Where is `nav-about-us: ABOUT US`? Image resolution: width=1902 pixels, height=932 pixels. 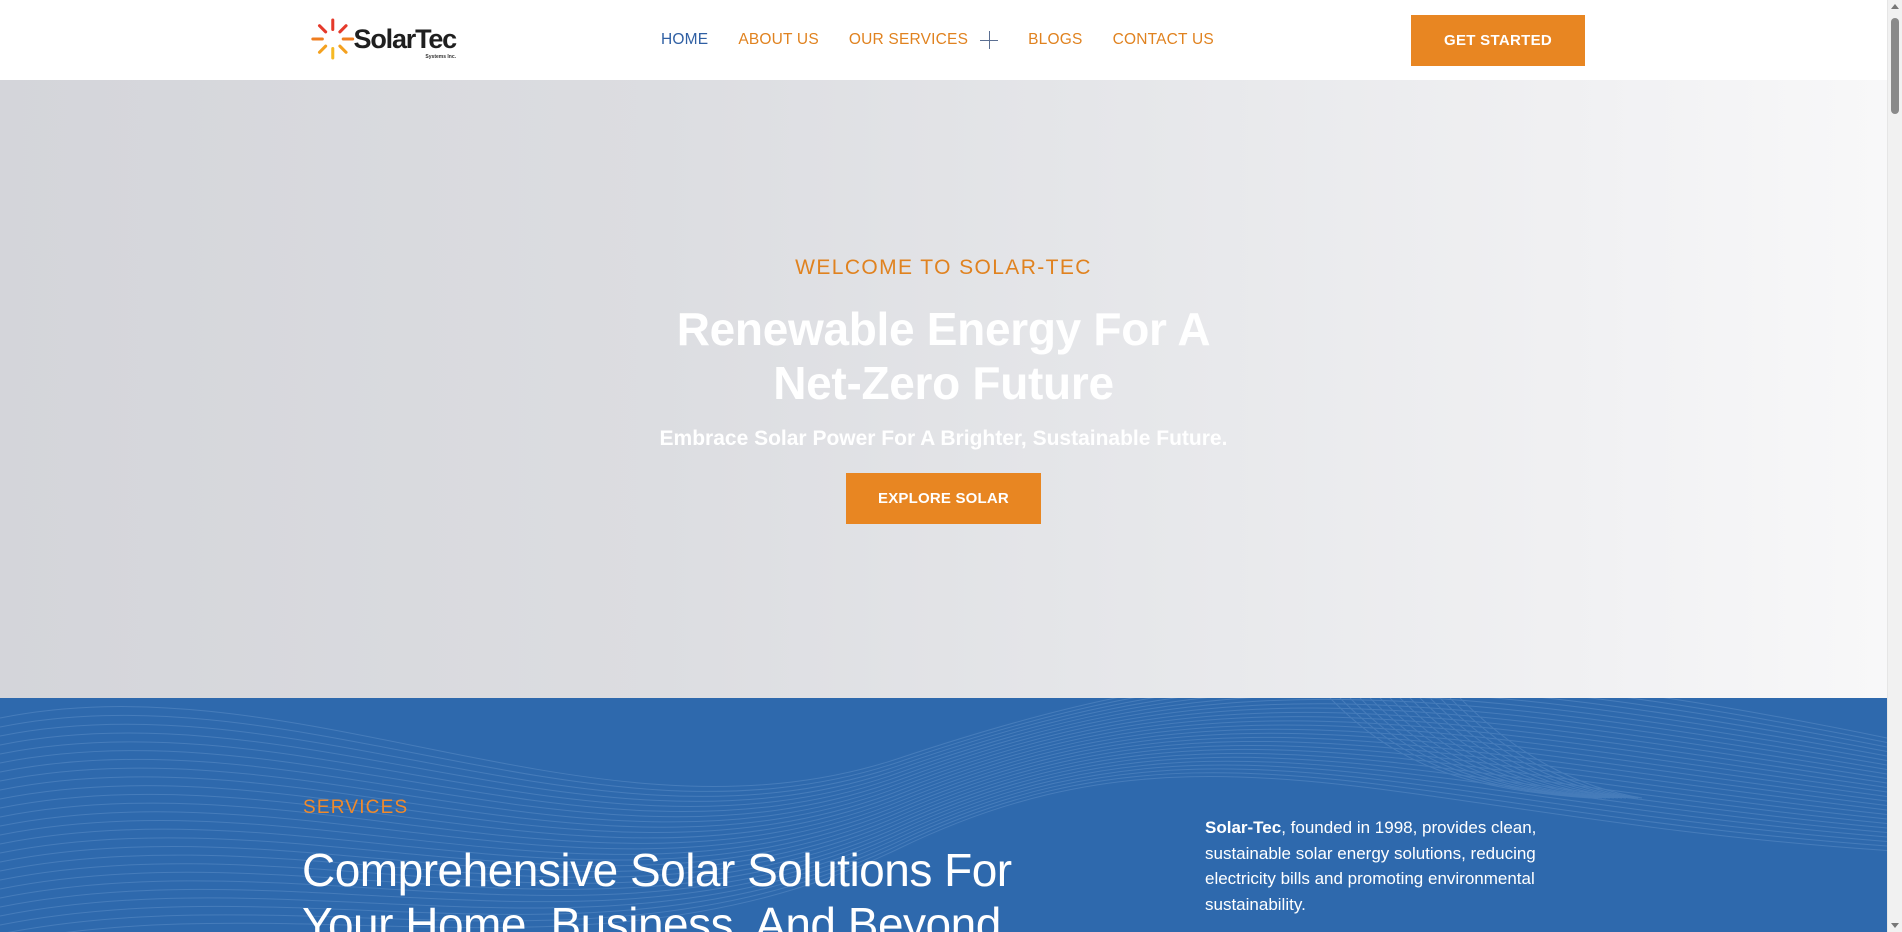
nav-about-us: ABOUT US is located at coordinates (778, 40).